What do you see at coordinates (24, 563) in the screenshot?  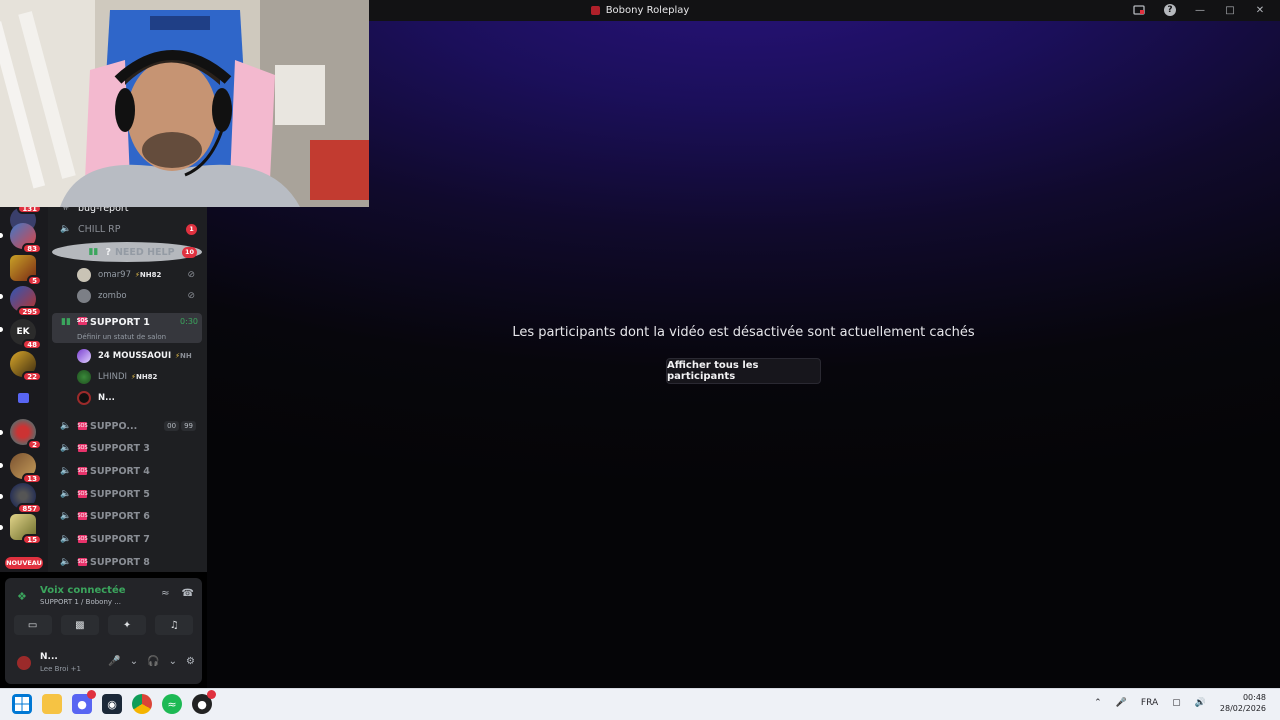 I see `new-servers-badge: NOUVEAU` at bounding box center [24, 563].